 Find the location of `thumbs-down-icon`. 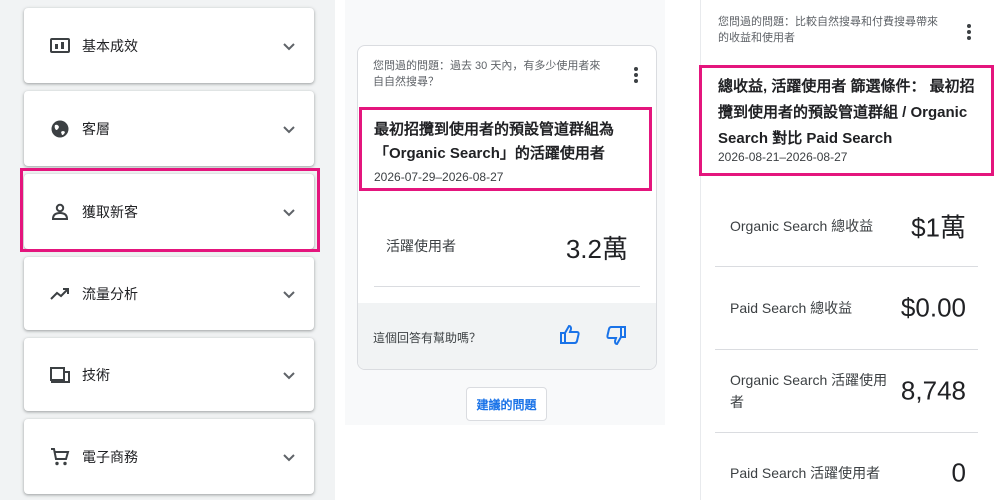

thumbs-down-icon is located at coordinates (616, 335).